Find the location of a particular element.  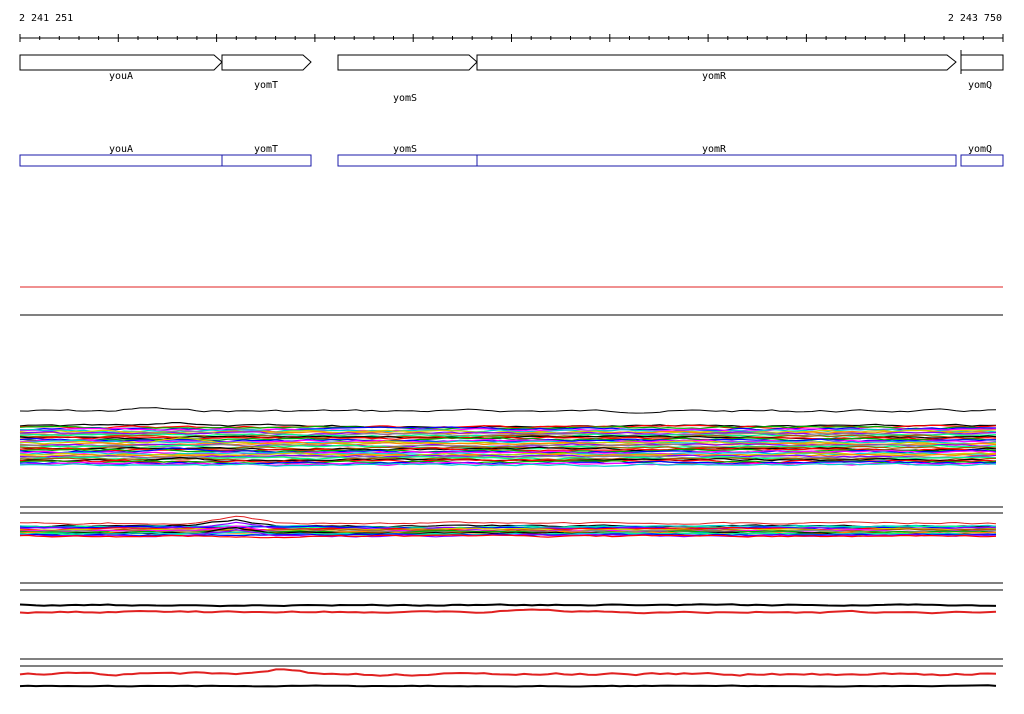

gene-arrow-yomS: yomS is located at coordinates (407, 79).